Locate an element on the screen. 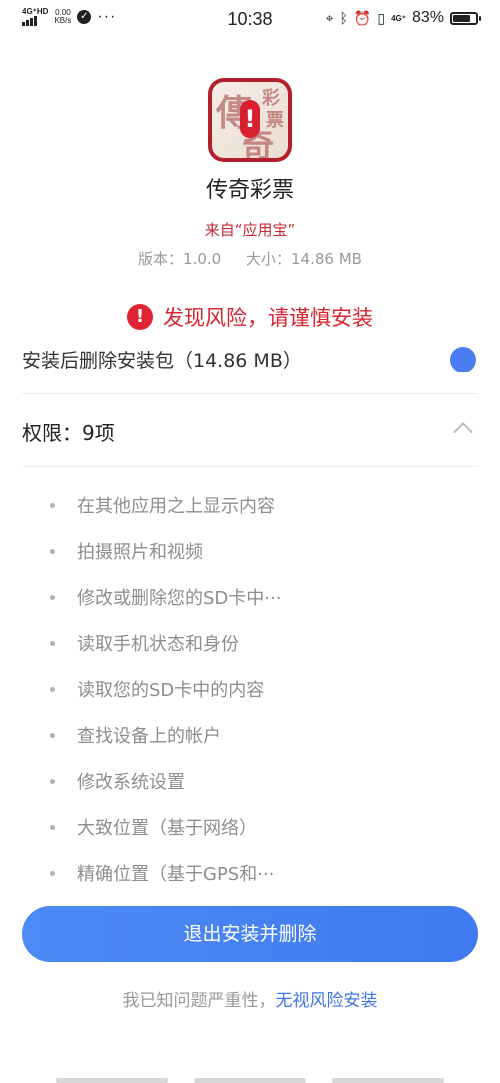 Image resolution: width=500 pixels, height=1083 pixels. permission-item: 精确位置（基于GPS和··· is located at coordinates (250, 873).